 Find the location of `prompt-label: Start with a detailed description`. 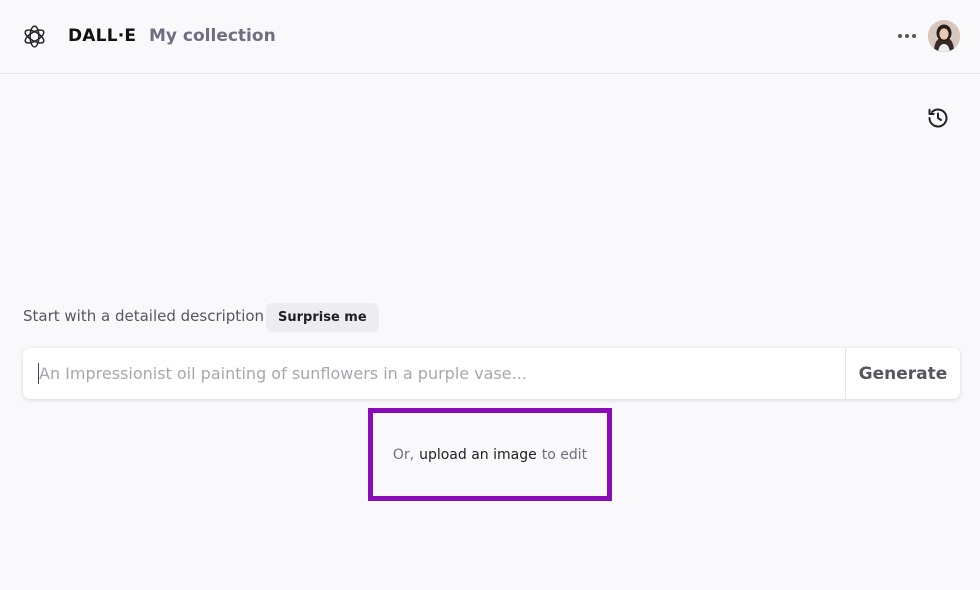

prompt-label: Start with a detailed description is located at coordinates (144, 316).